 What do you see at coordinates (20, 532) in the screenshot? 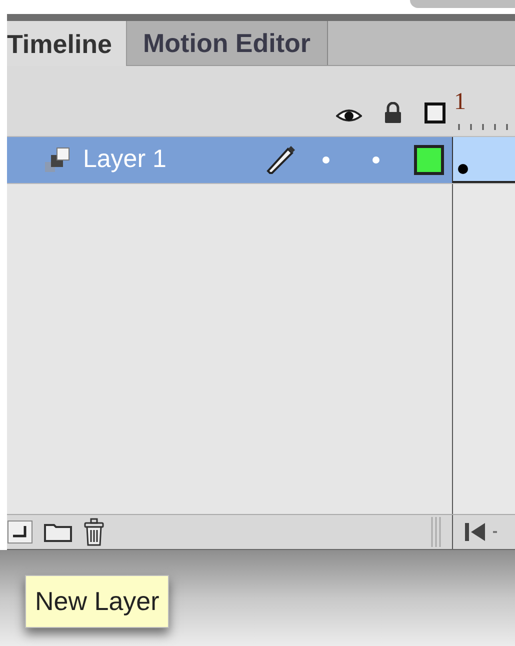
I see `new-layer-icon` at bounding box center [20, 532].